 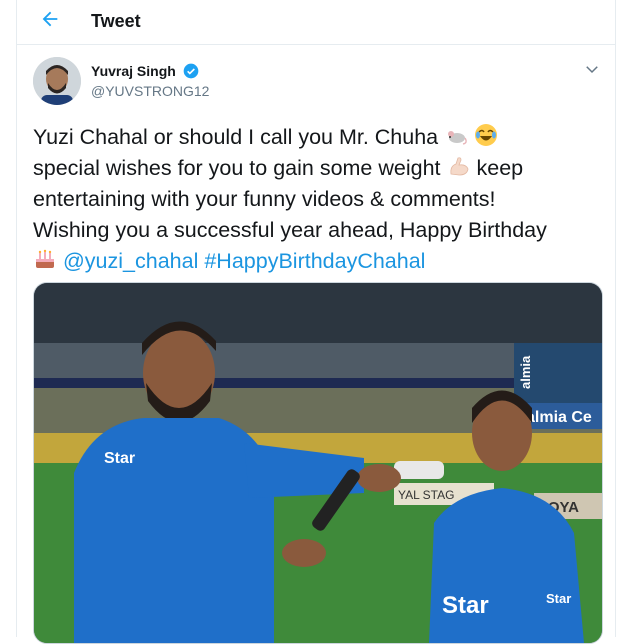 What do you see at coordinates (316, 22) in the screenshot?
I see `page-header: Tweet` at bounding box center [316, 22].